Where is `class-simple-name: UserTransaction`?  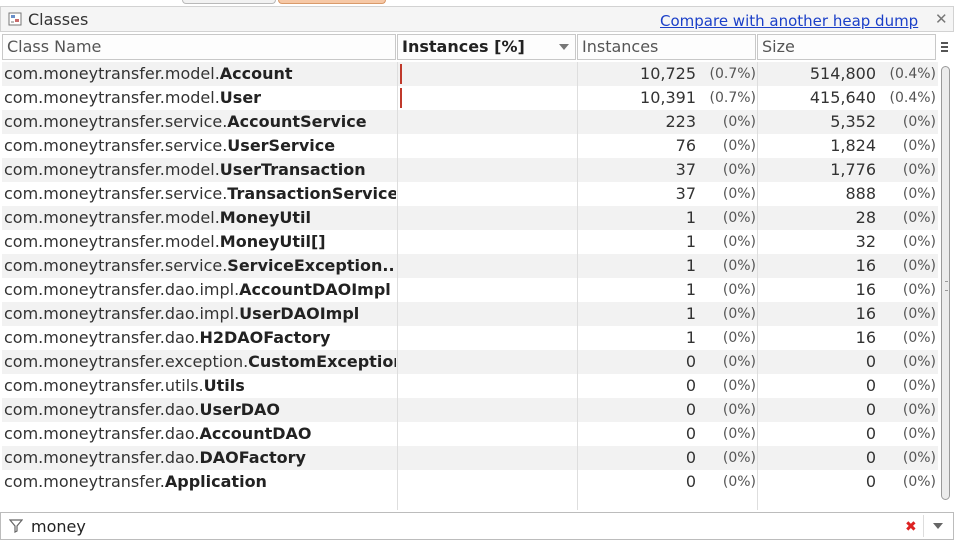 class-simple-name: UserTransaction is located at coordinates (292, 169).